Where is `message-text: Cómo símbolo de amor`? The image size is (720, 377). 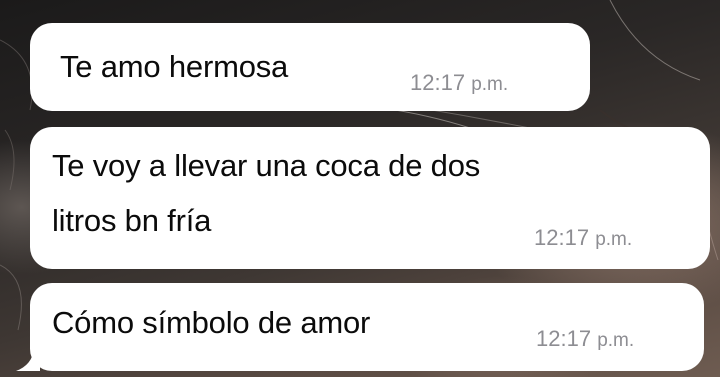 message-text: Cómo símbolo de amor is located at coordinates (211, 322).